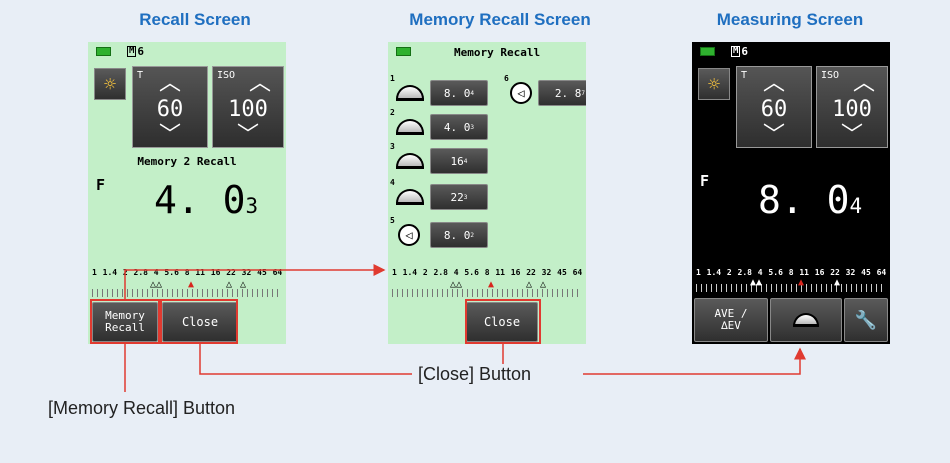 The height and width of the screenshot is (463, 950). What do you see at coordinates (500, 19) in the screenshot?
I see `memory-recall-screen-title: Memory Recall Screen` at bounding box center [500, 19].